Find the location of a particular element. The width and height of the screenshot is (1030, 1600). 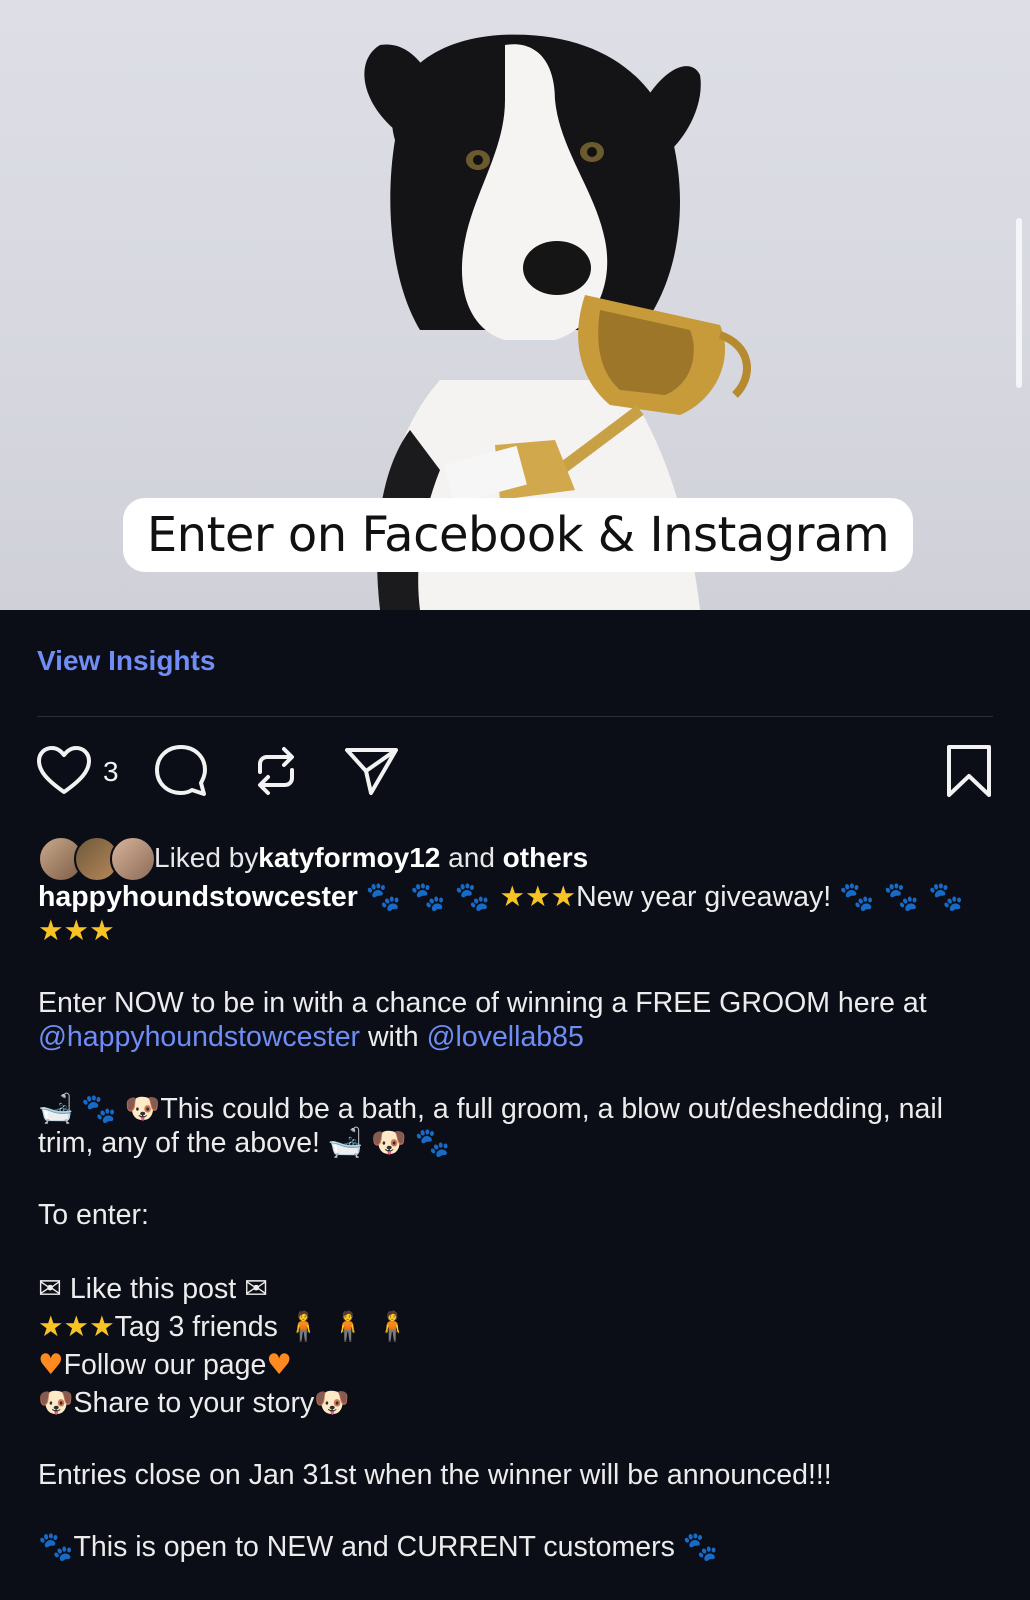

view-insights-link: View Insights is located at coordinates (126, 661).